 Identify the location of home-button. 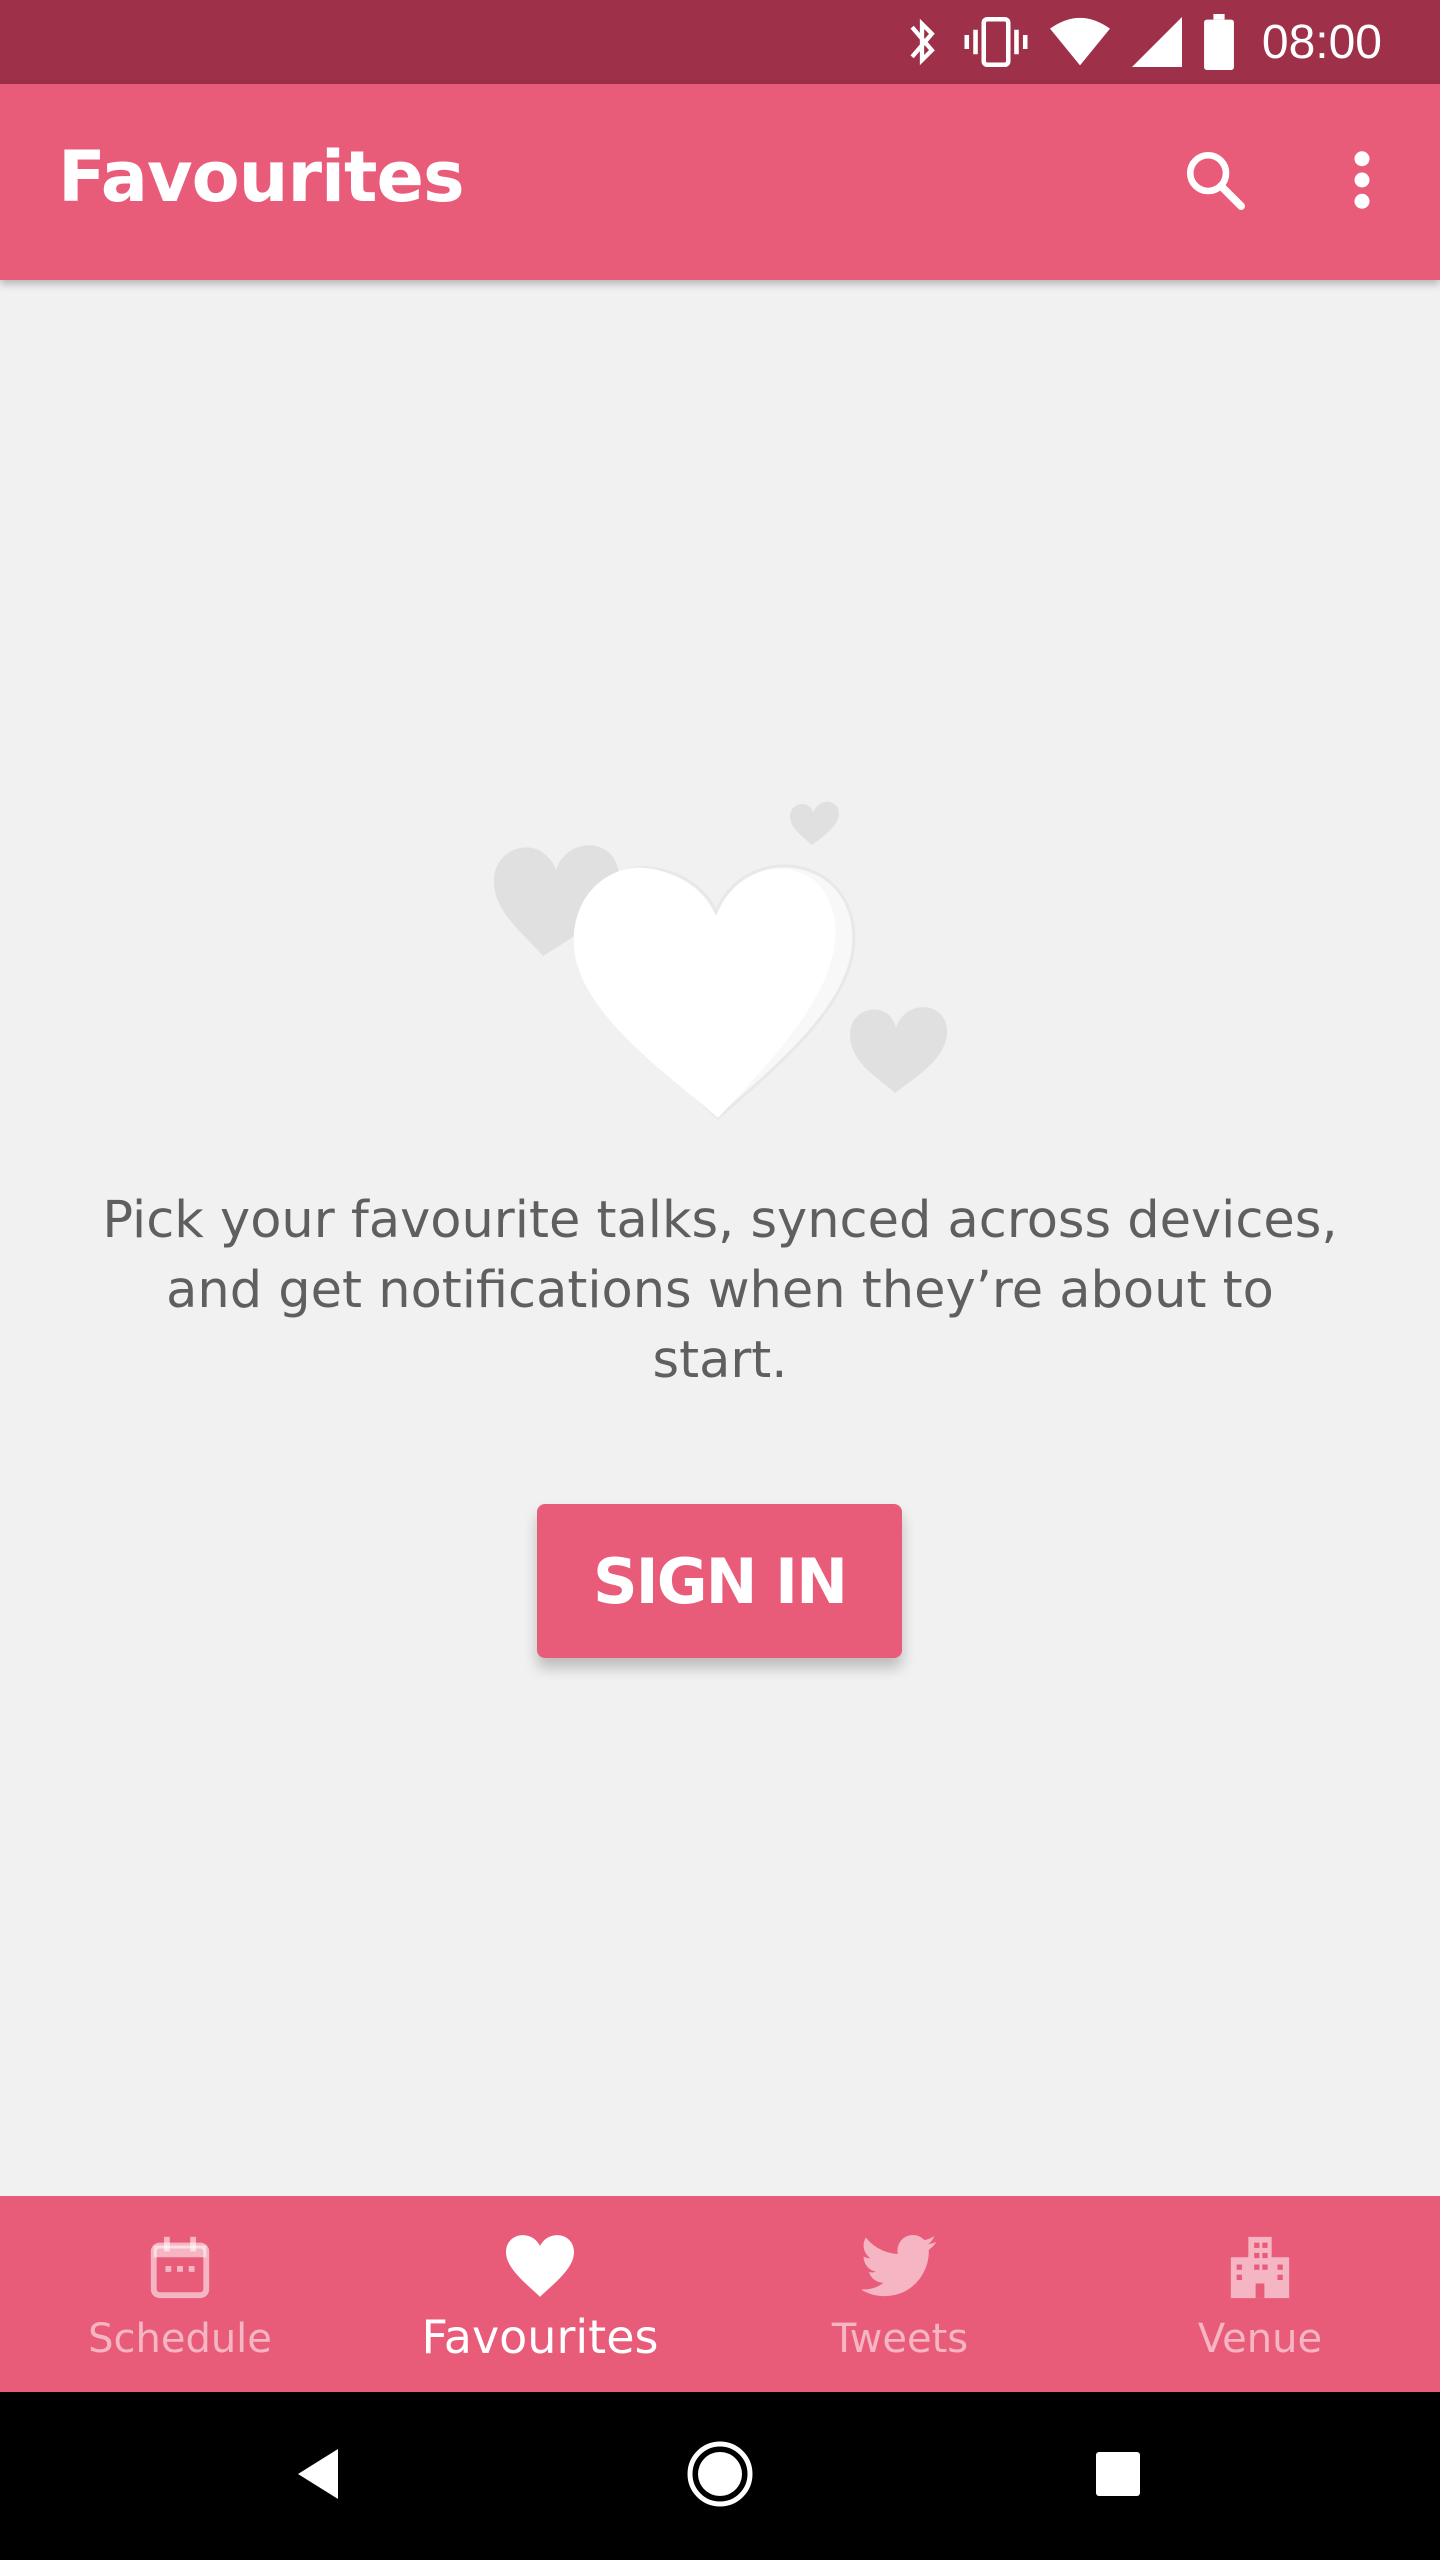
(720, 2476).